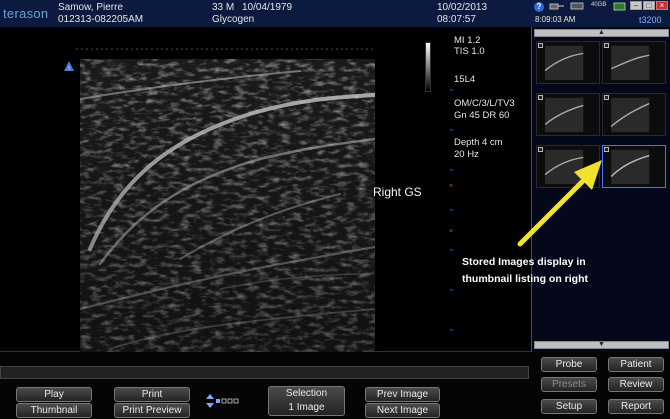 This screenshot has height=419, width=670. What do you see at coordinates (462, 7) in the screenshot?
I see `exam-date: 10/02/2013` at bounding box center [462, 7].